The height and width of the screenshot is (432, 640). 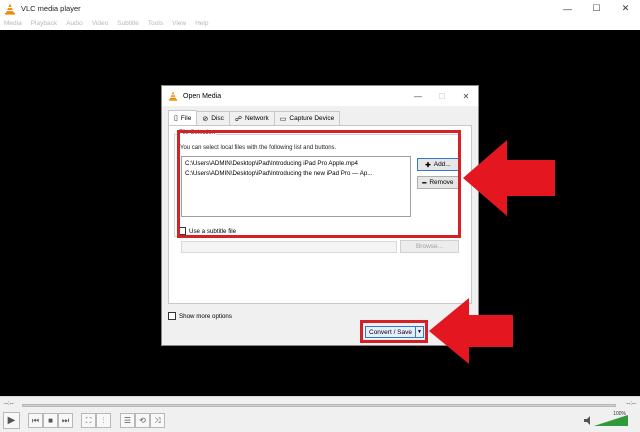 I want to click on tab-disc-label: Disc, so click(x=217, y=118).